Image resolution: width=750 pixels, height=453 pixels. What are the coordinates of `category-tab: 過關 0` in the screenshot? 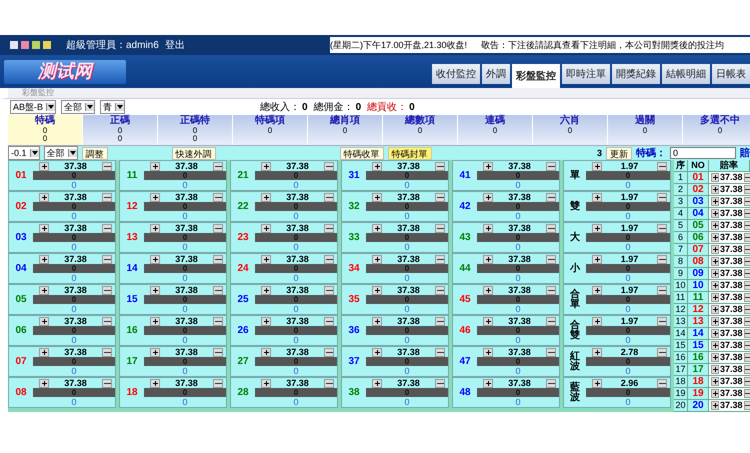 It's located at (645, 130).